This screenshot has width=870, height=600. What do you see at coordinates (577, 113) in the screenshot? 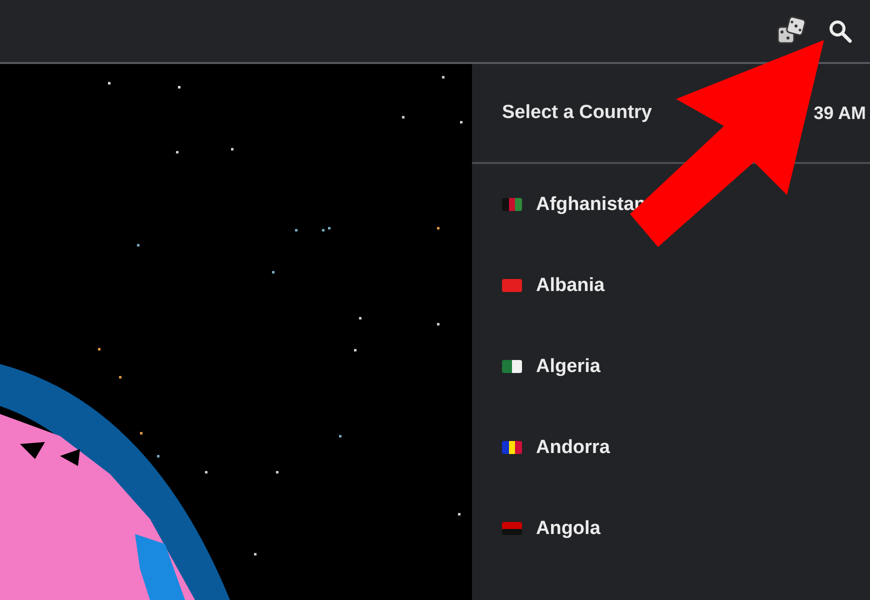
I see `panel-title: Select a Country` at bounding box center [577, 113].